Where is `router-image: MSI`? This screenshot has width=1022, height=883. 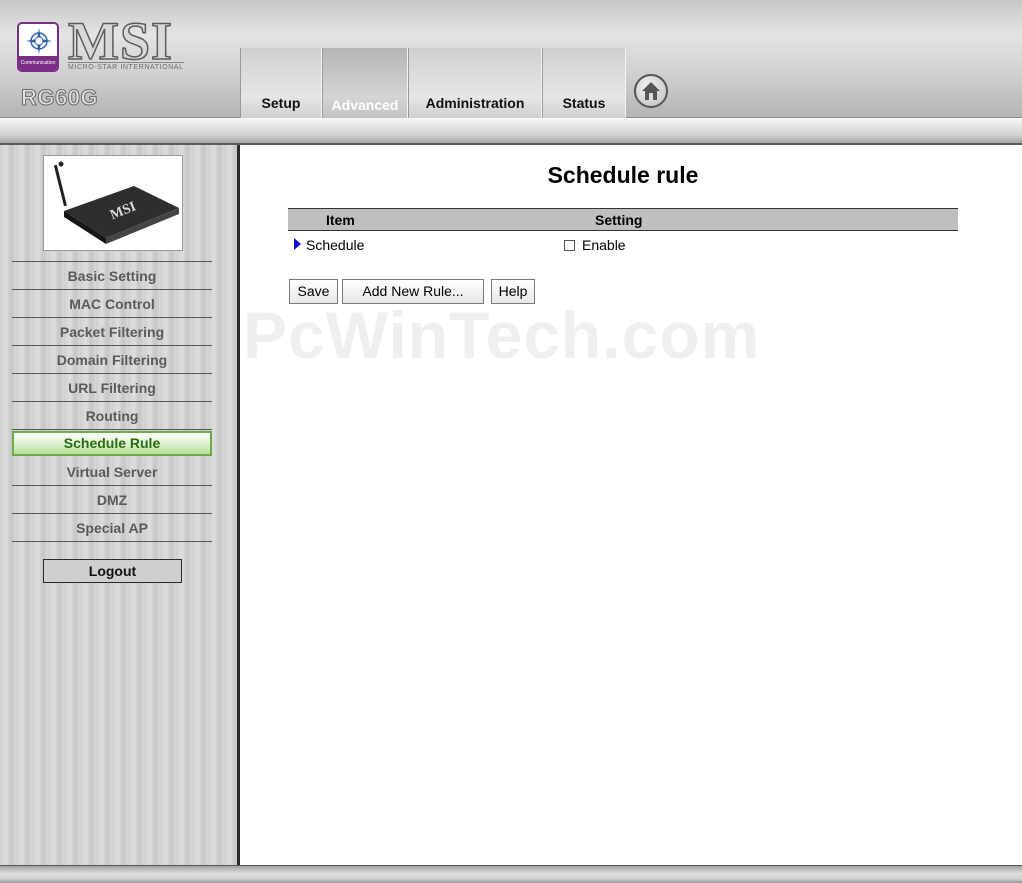
router-image: MSI is located at coordinates (113, 203).